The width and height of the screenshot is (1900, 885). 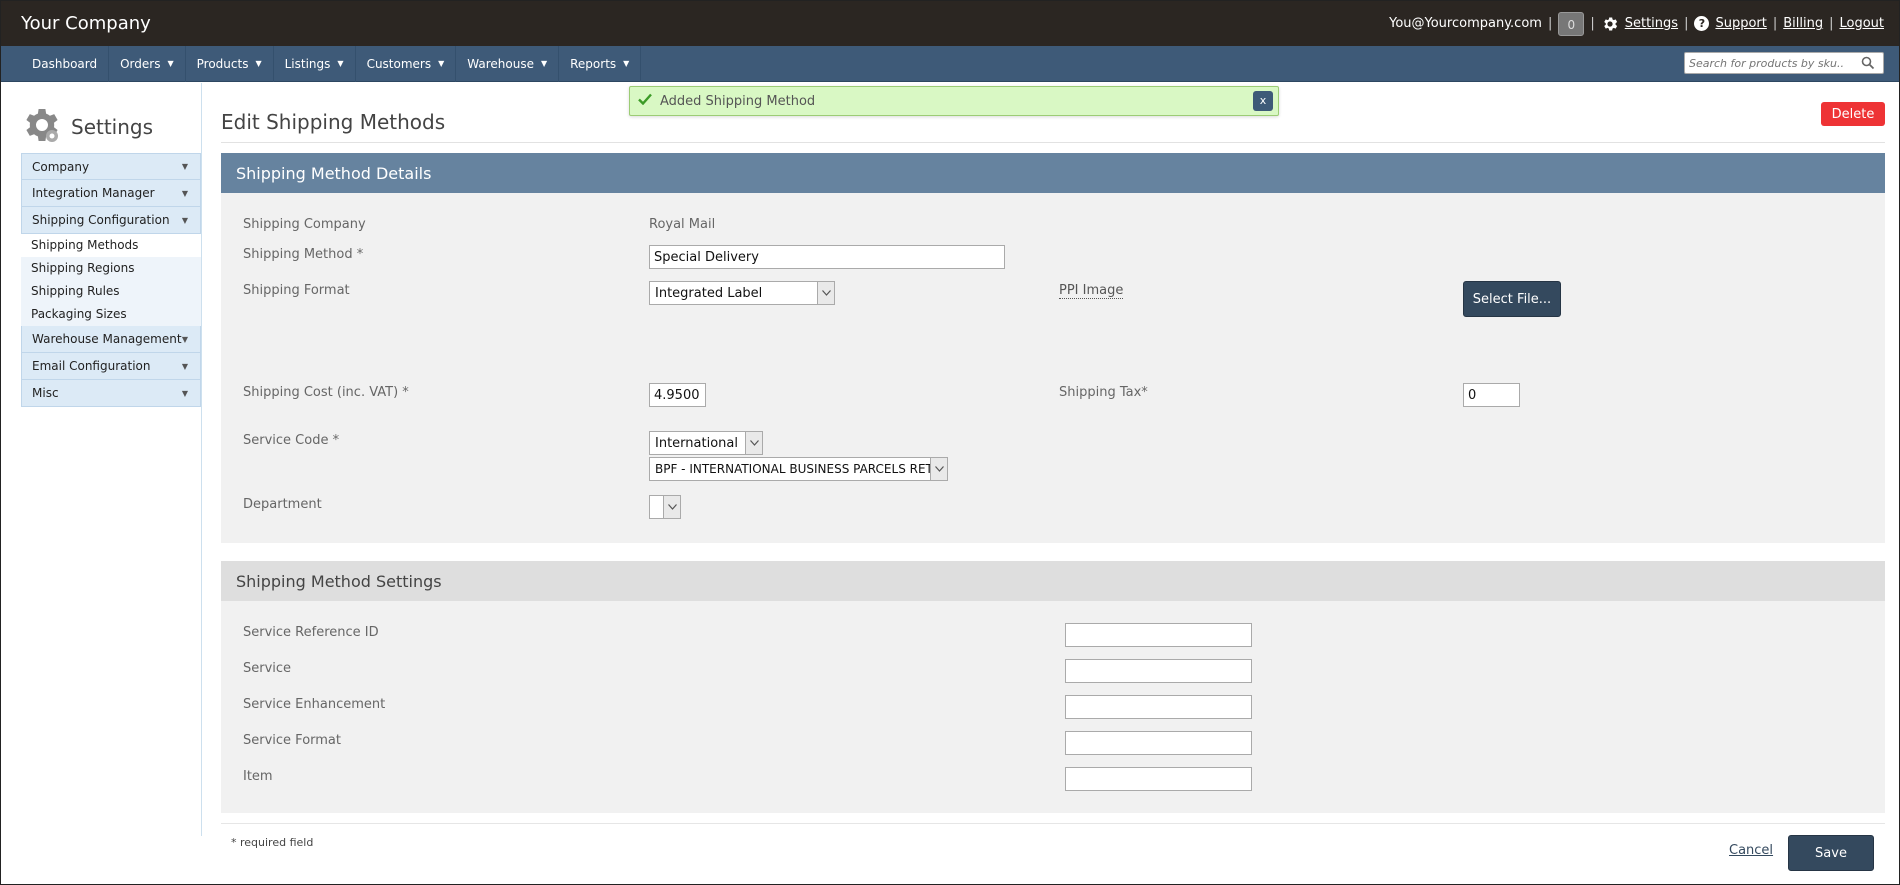 I want to click on nav-products: Products ▼, so click(x=230, y=63).